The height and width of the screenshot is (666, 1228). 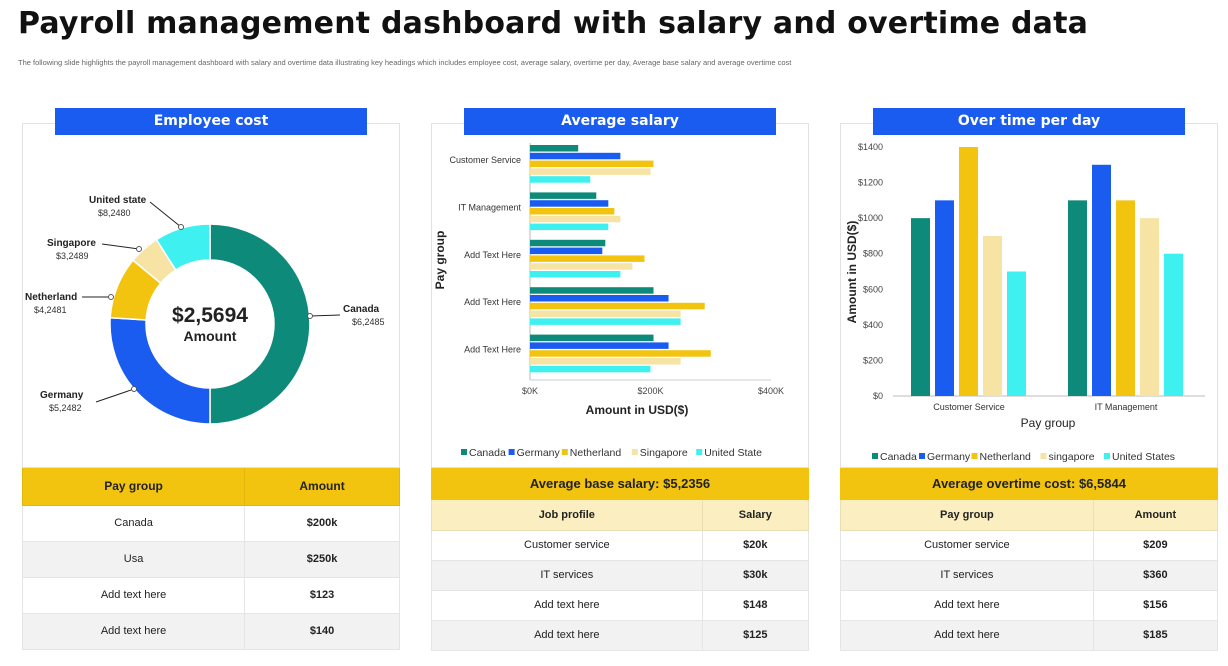 I want to click on vbar-y-tick-label: $1200, so click(x=870, y=183).